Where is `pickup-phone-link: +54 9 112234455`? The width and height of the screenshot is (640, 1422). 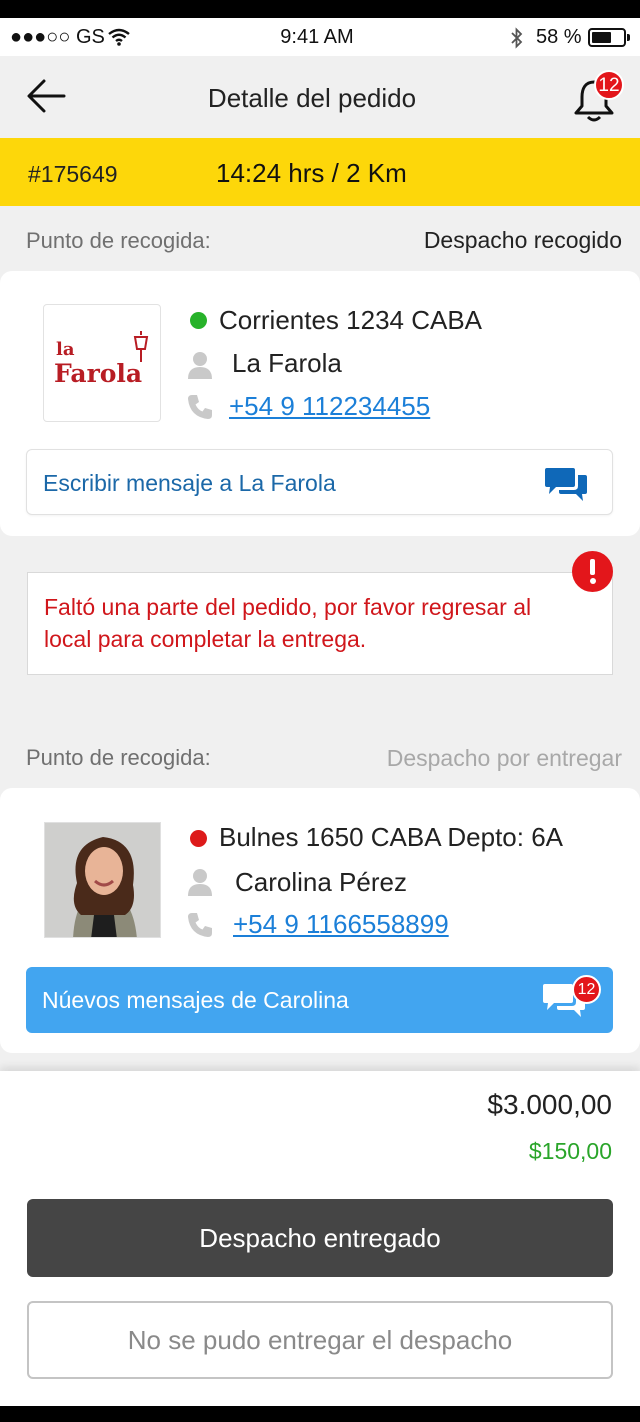 pickup-phone-link: +54 9 112234455 is located at coordinates (329, 406).